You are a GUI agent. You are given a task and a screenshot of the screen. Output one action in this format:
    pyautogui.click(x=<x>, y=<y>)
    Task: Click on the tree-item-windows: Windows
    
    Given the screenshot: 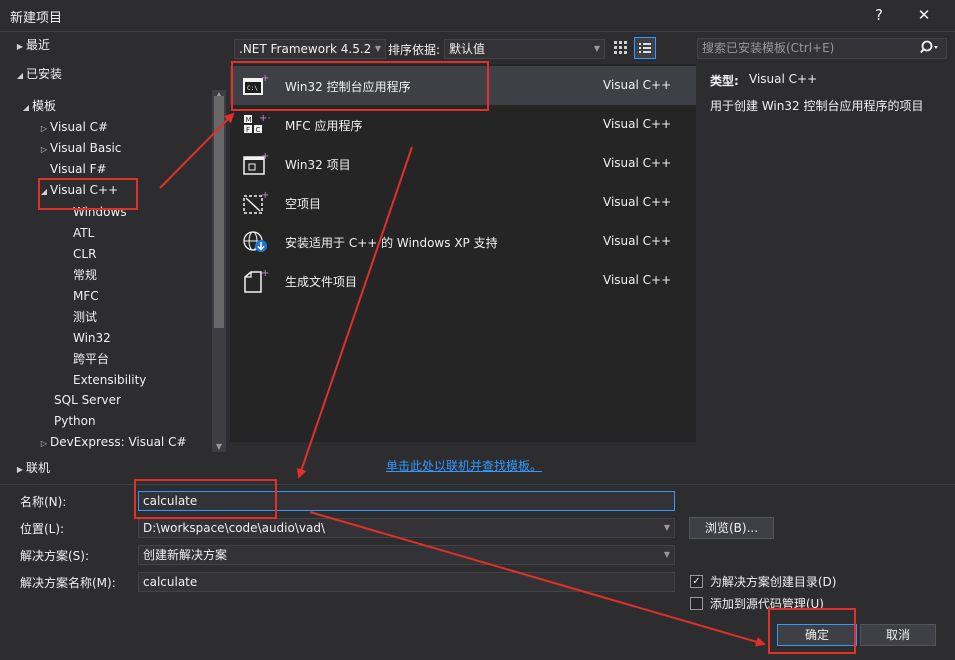 What is the action you would take?
    pyautogui.click(x=100, y=212)
    